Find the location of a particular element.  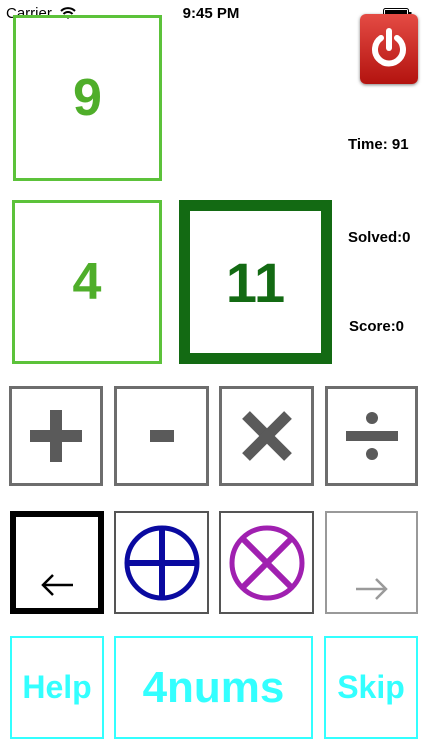

time-label: Time: 91 is located at coordinates (378, 144).